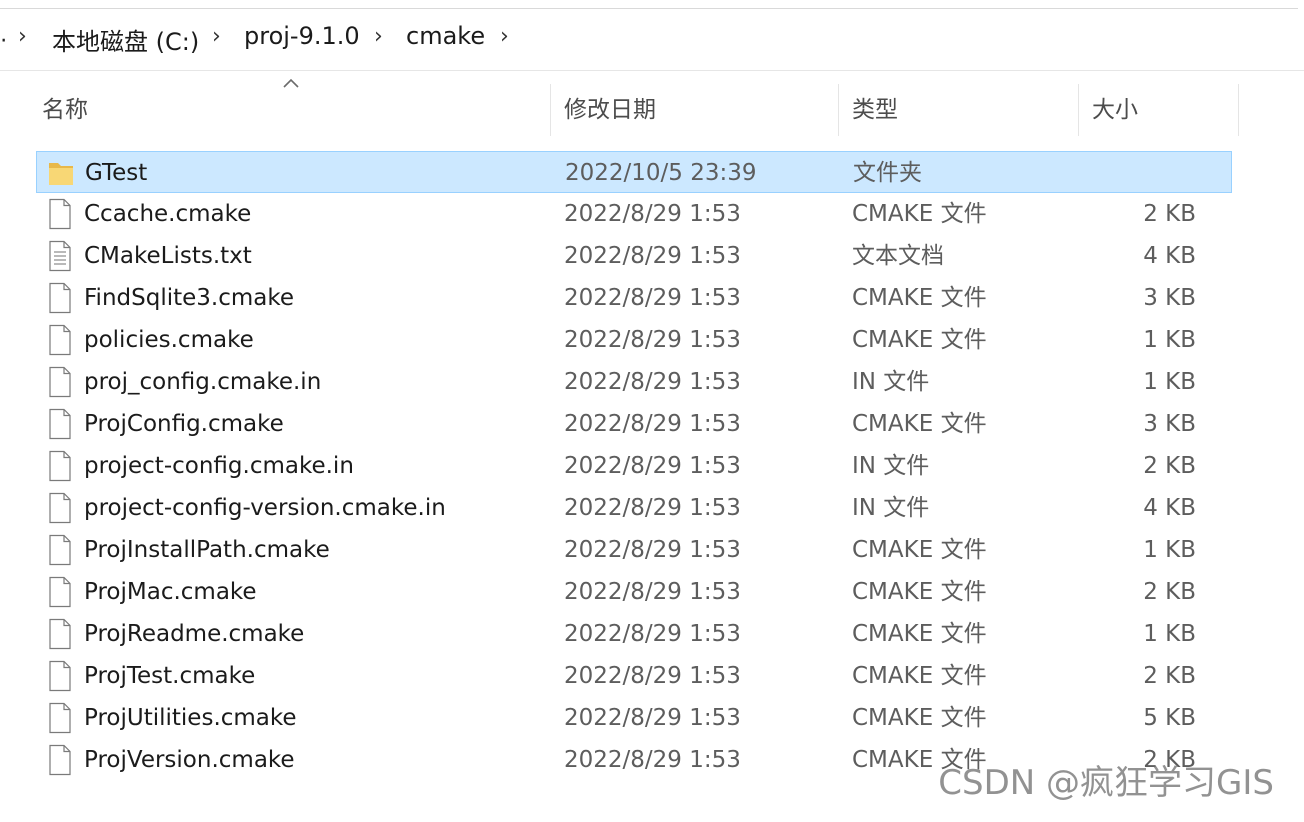 The image size is (1304, 822). What do you see at coordinates (189, 760) in the screenshot?
I see `file-name: ProjVersion.cmake` at bounding box center [189, 760].